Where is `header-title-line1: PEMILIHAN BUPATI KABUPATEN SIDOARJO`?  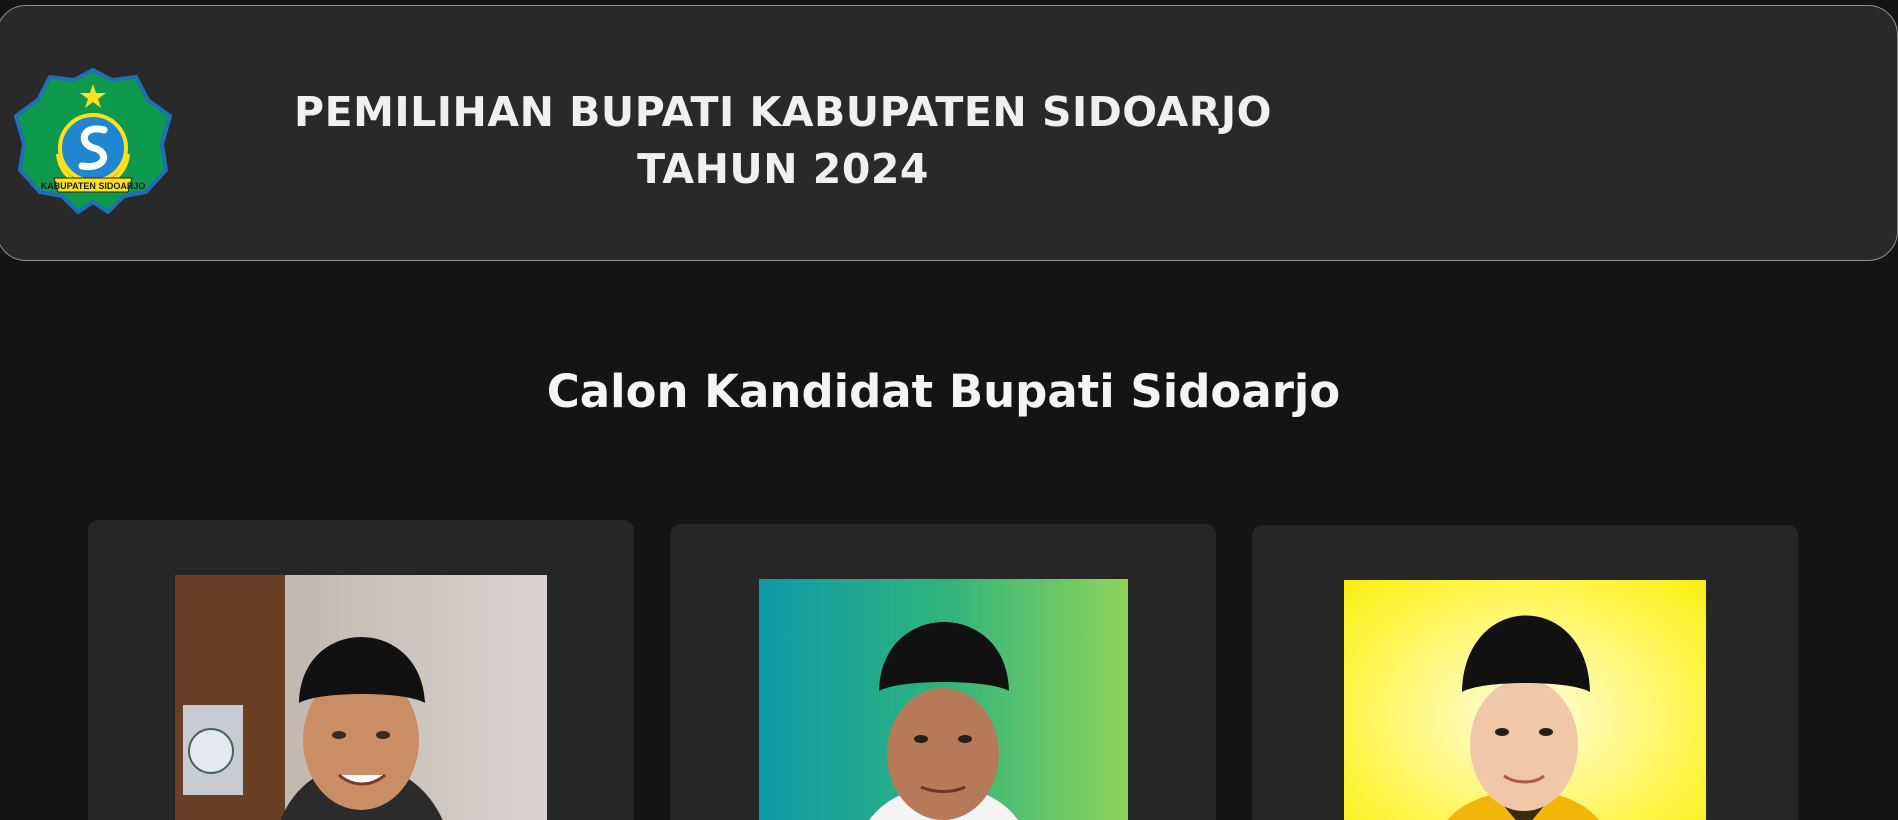
header-title-line1: PEMILIHAN BUPATI KABUPATEN SIDOARJO is located at coordinates (783, 112).